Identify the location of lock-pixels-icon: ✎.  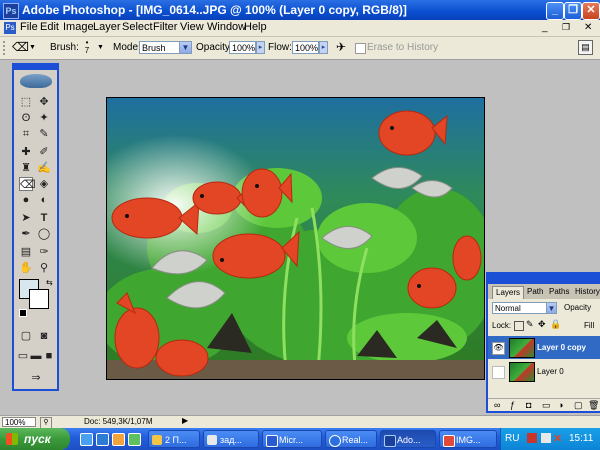
(530, 324).